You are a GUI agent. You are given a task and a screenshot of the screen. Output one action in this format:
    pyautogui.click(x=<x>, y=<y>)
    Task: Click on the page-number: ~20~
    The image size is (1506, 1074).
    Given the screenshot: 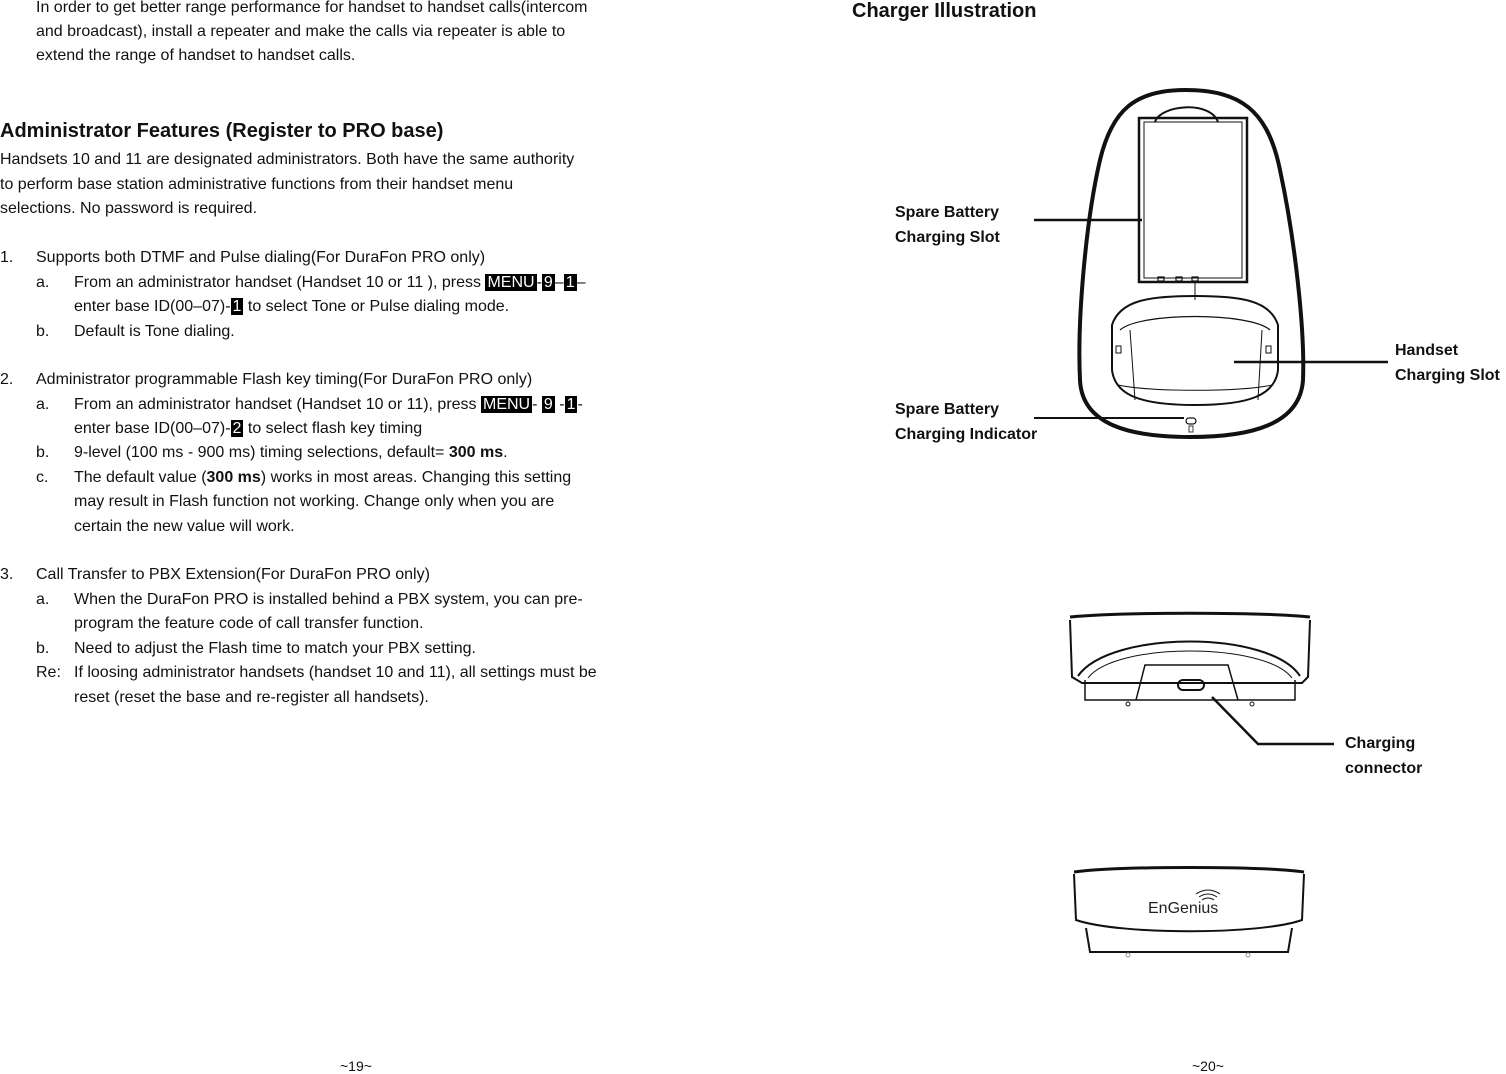 What is the action you would take?
    pyautogui.click(x=1208, y=1066)
    